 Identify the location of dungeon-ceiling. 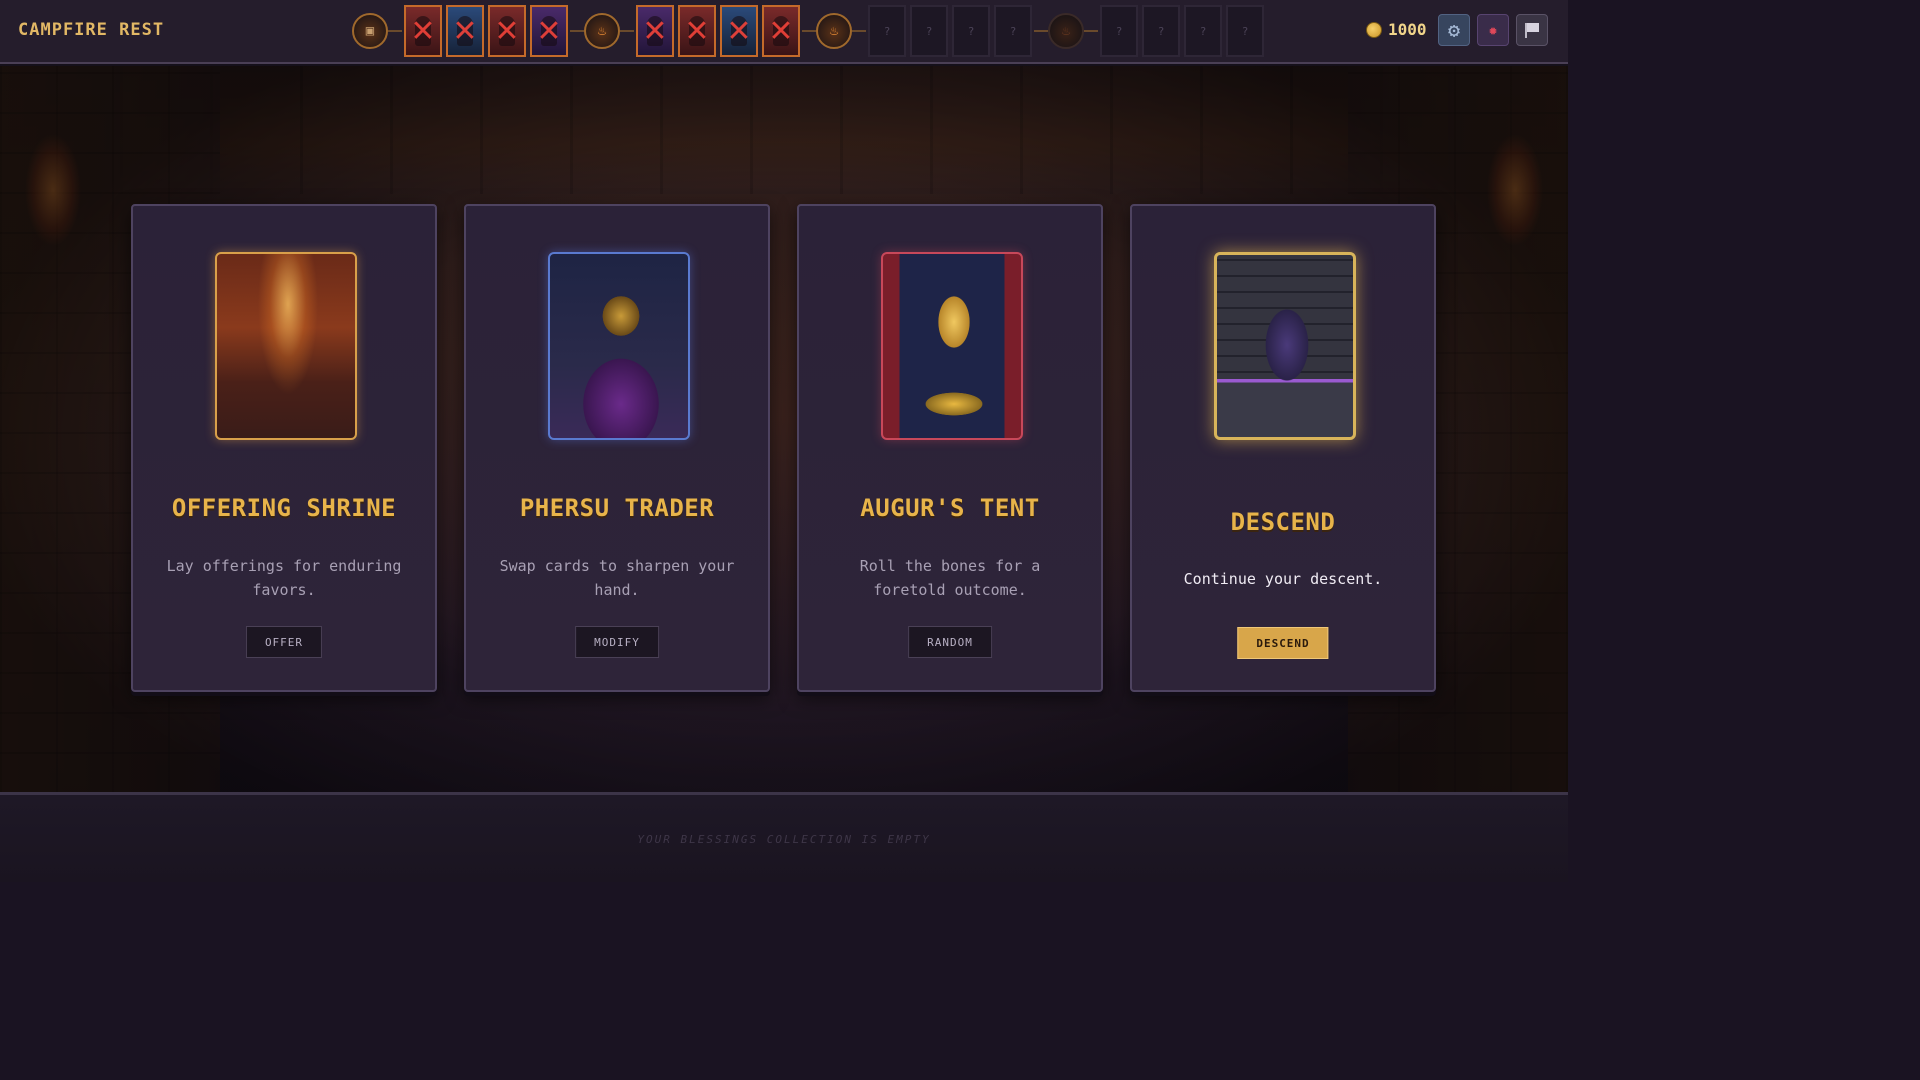
(784, 129).